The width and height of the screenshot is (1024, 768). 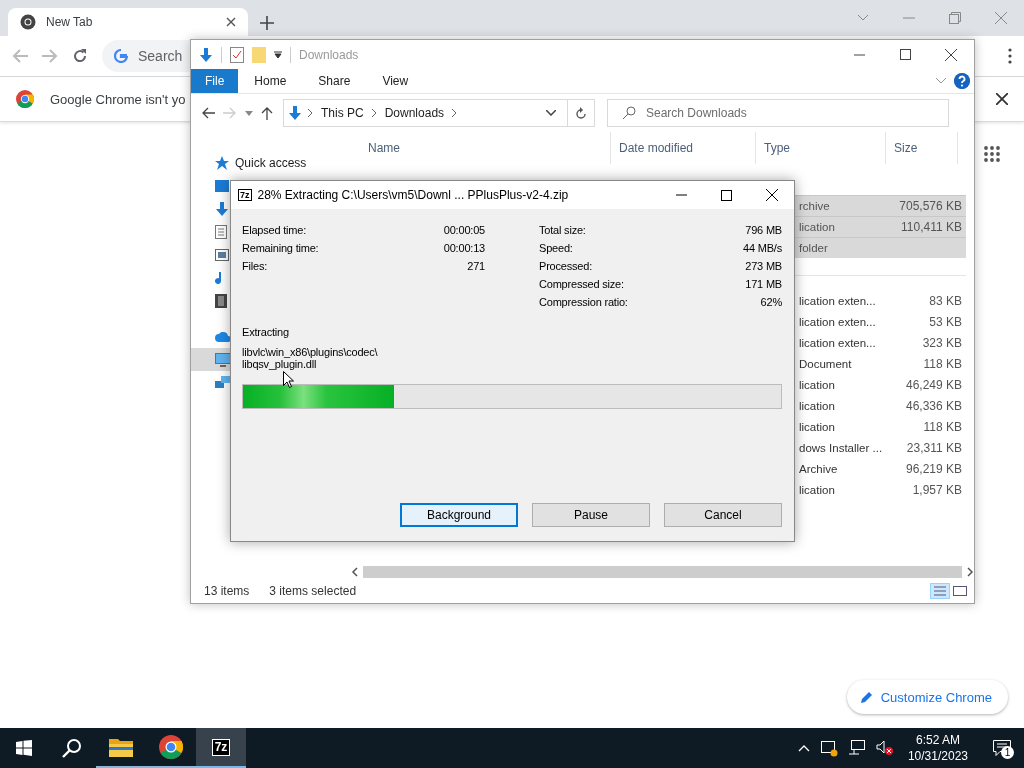 What do you see at coordinates (905, 54) in the screenshot?
I see `maximize-icon` at bounding box center [905, 54].